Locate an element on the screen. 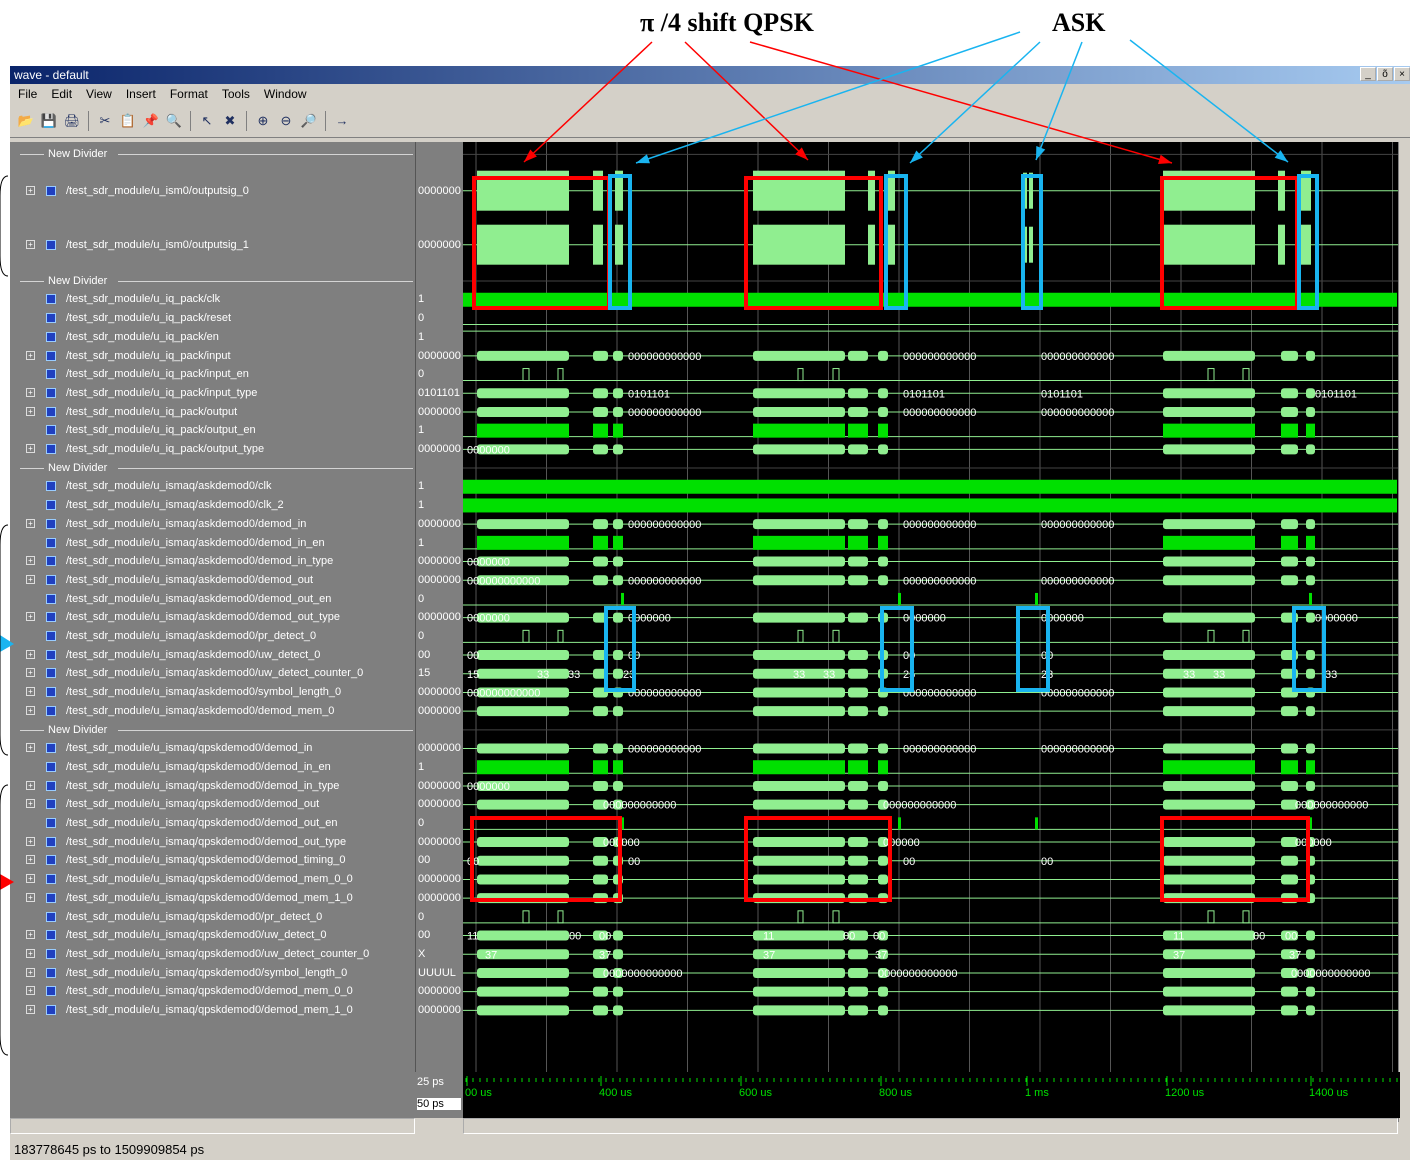 The width and height of the screenshot is (1410, 1160). signal-row: + /test_sdr_module/u_ism0/outputsig_1 is located at coordinates (212, 245).